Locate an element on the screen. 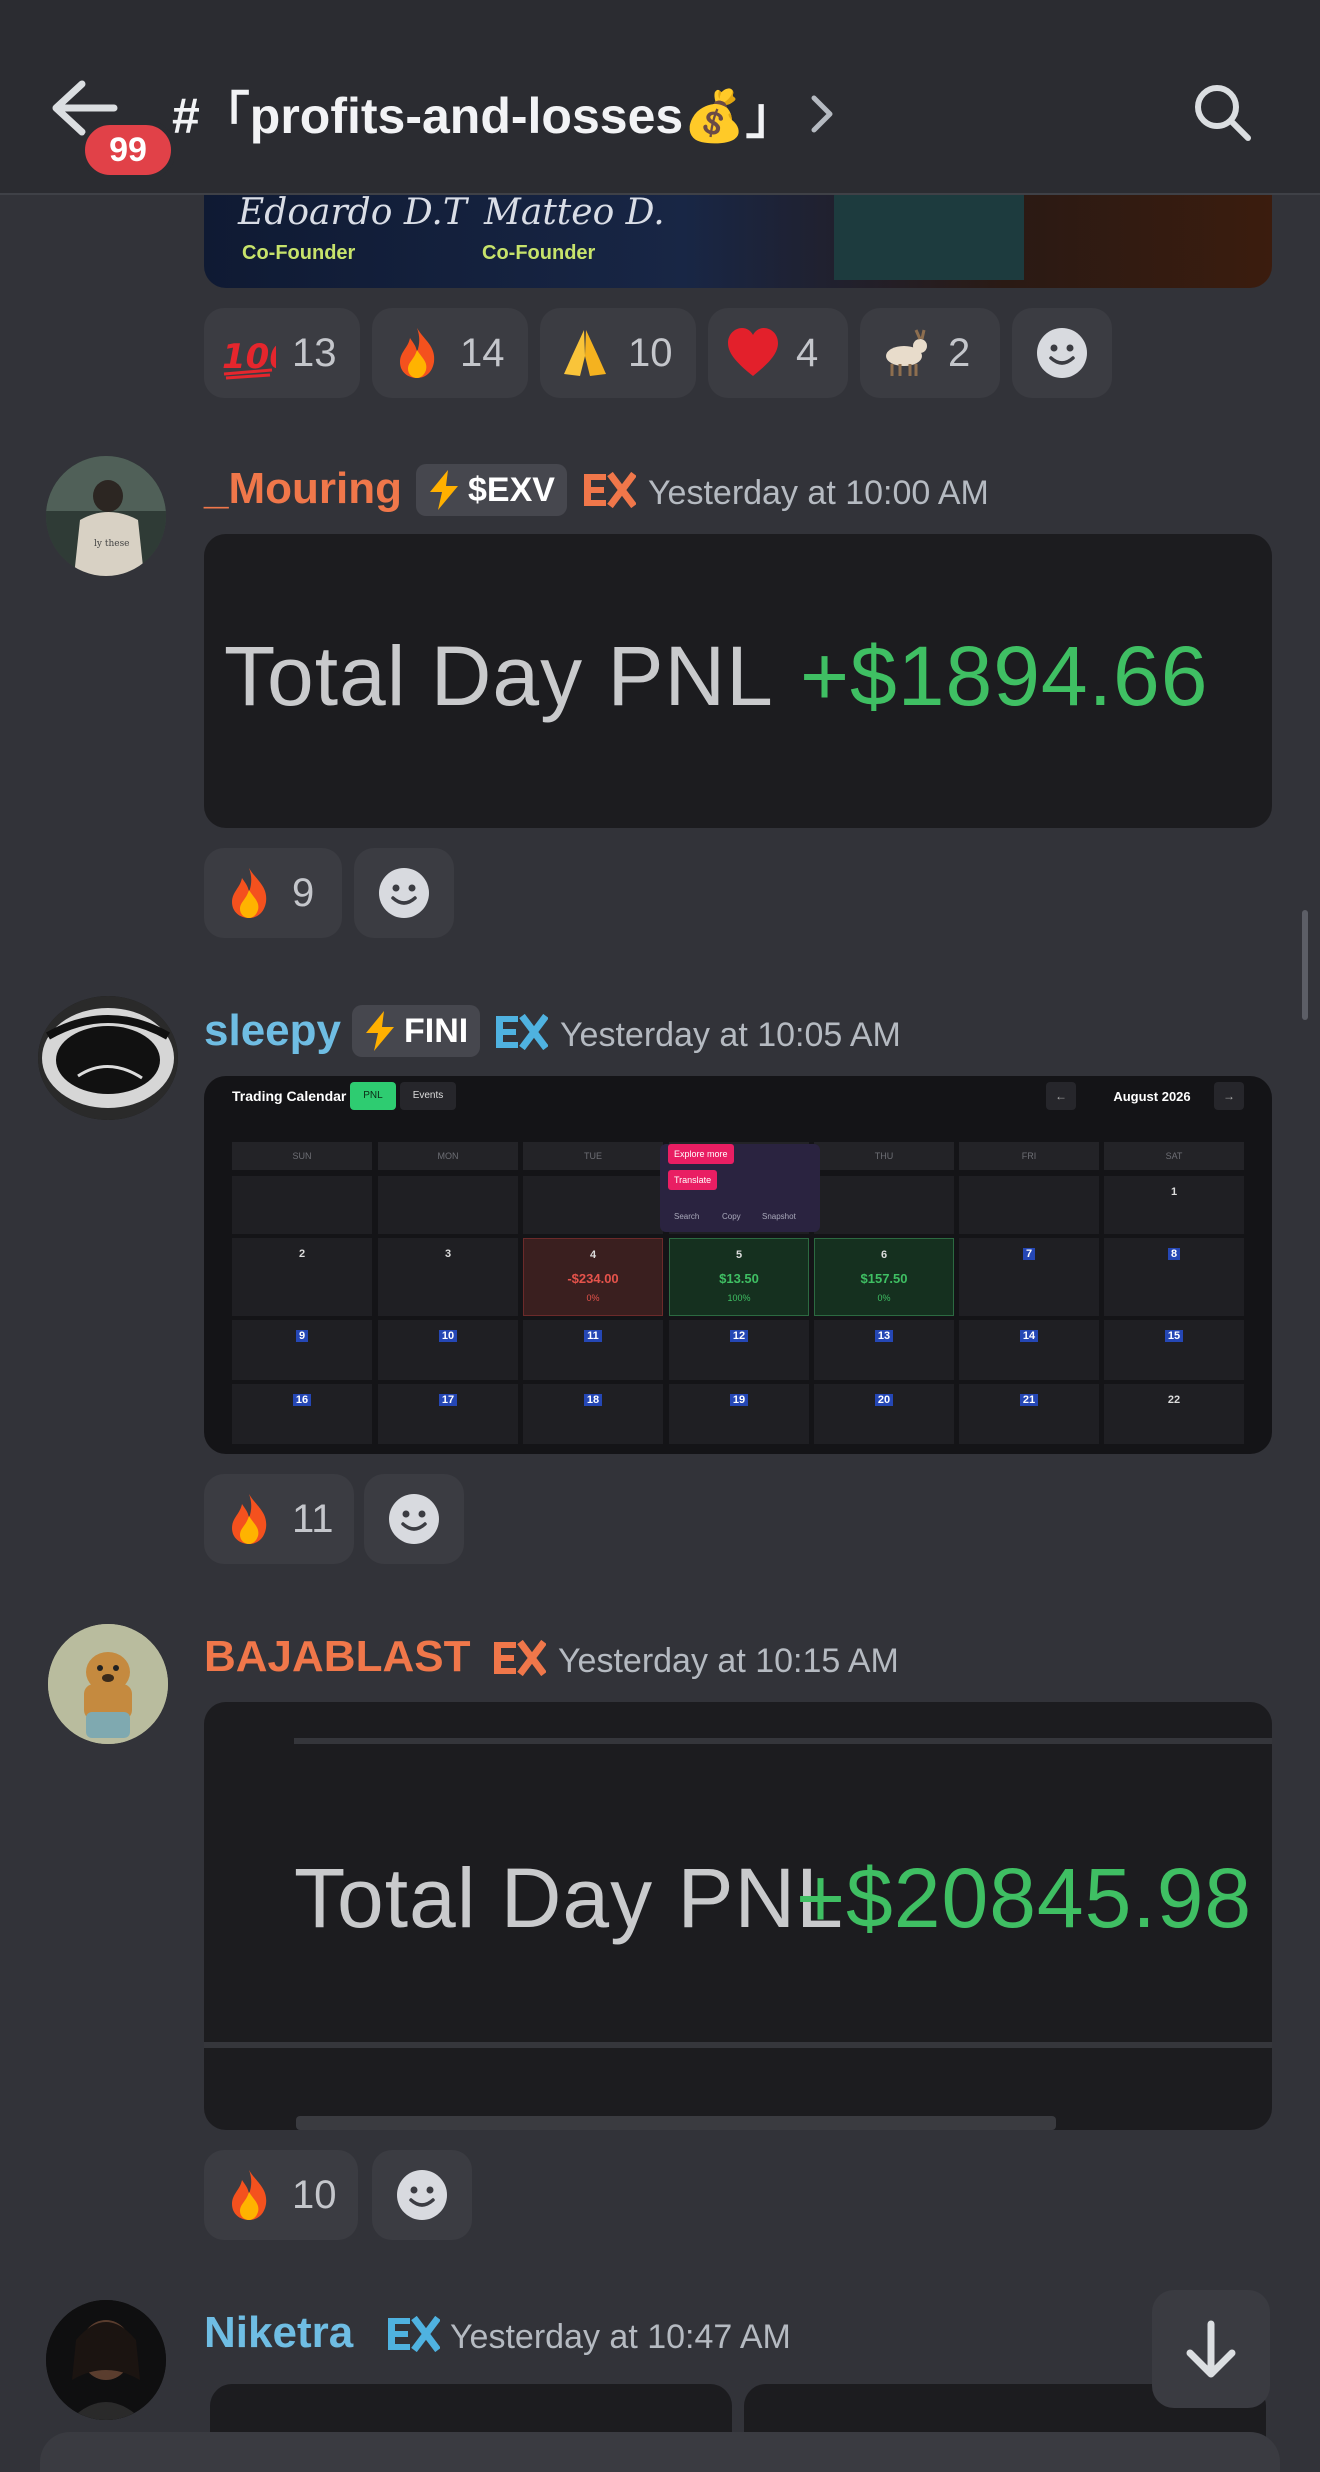  calendar-day-cell: 11 is located at coordinates (593, 1350).